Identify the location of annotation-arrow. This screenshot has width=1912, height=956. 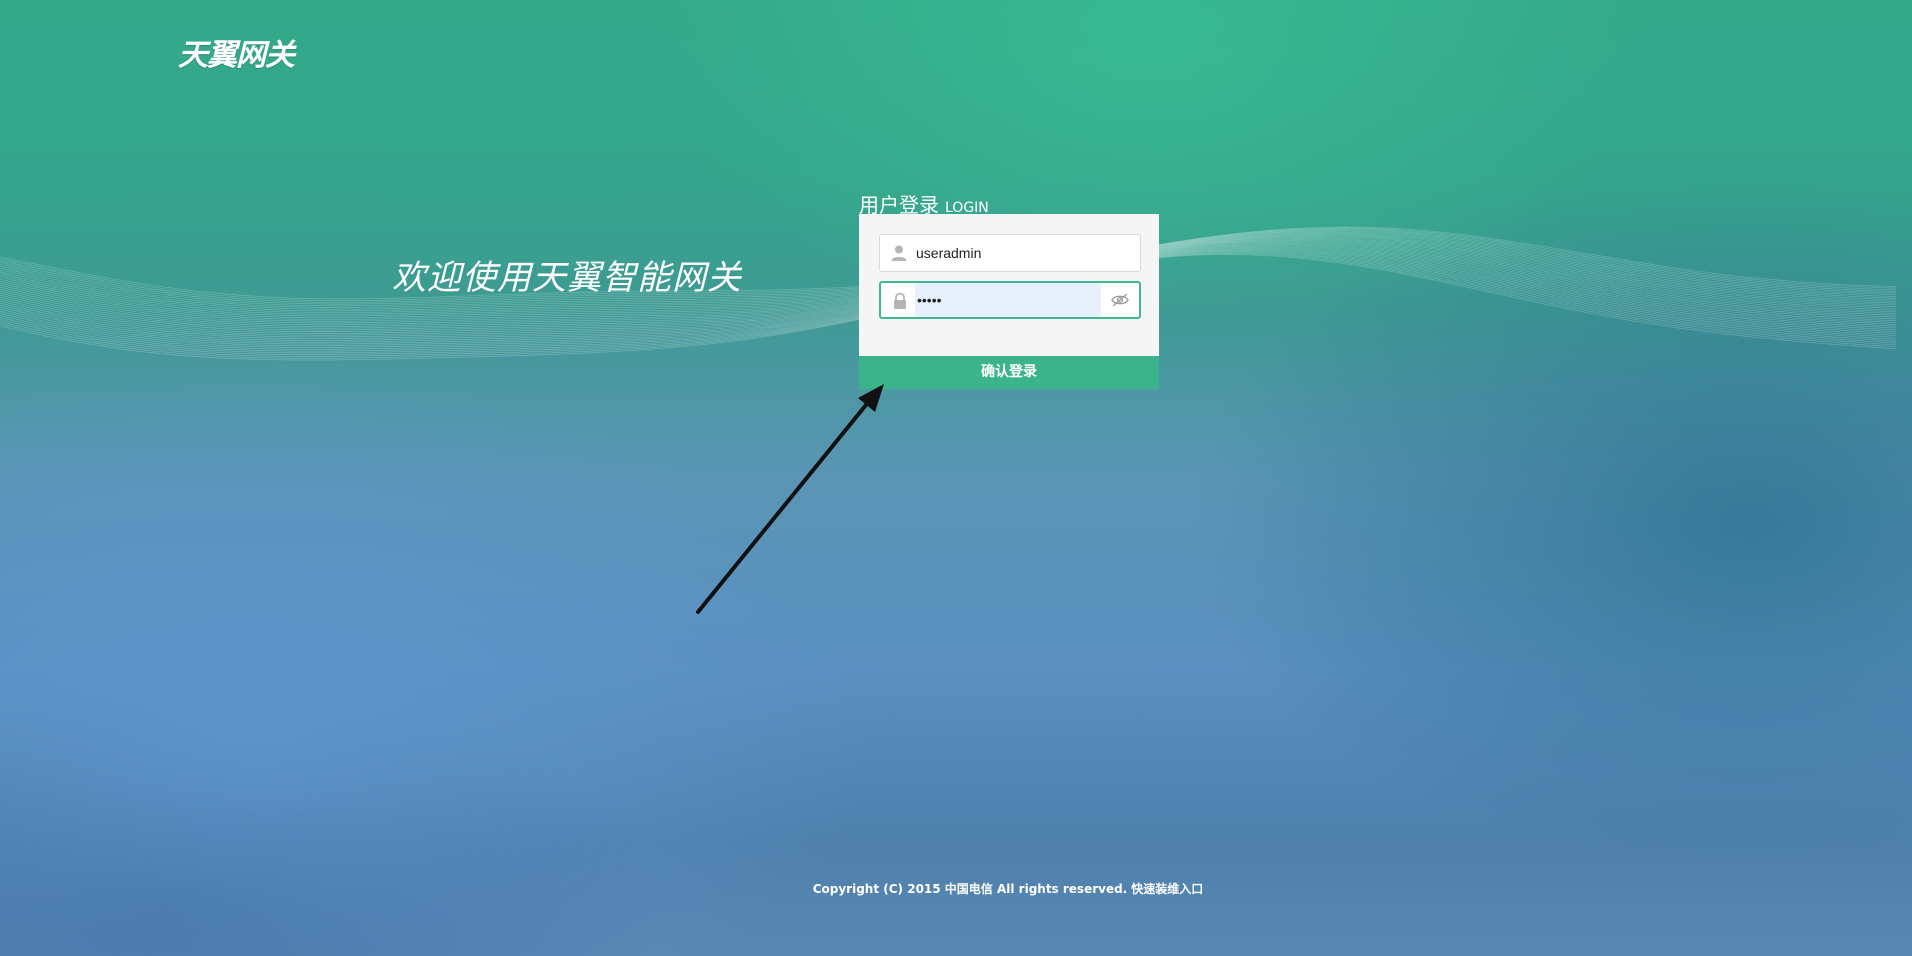
(790, 499).